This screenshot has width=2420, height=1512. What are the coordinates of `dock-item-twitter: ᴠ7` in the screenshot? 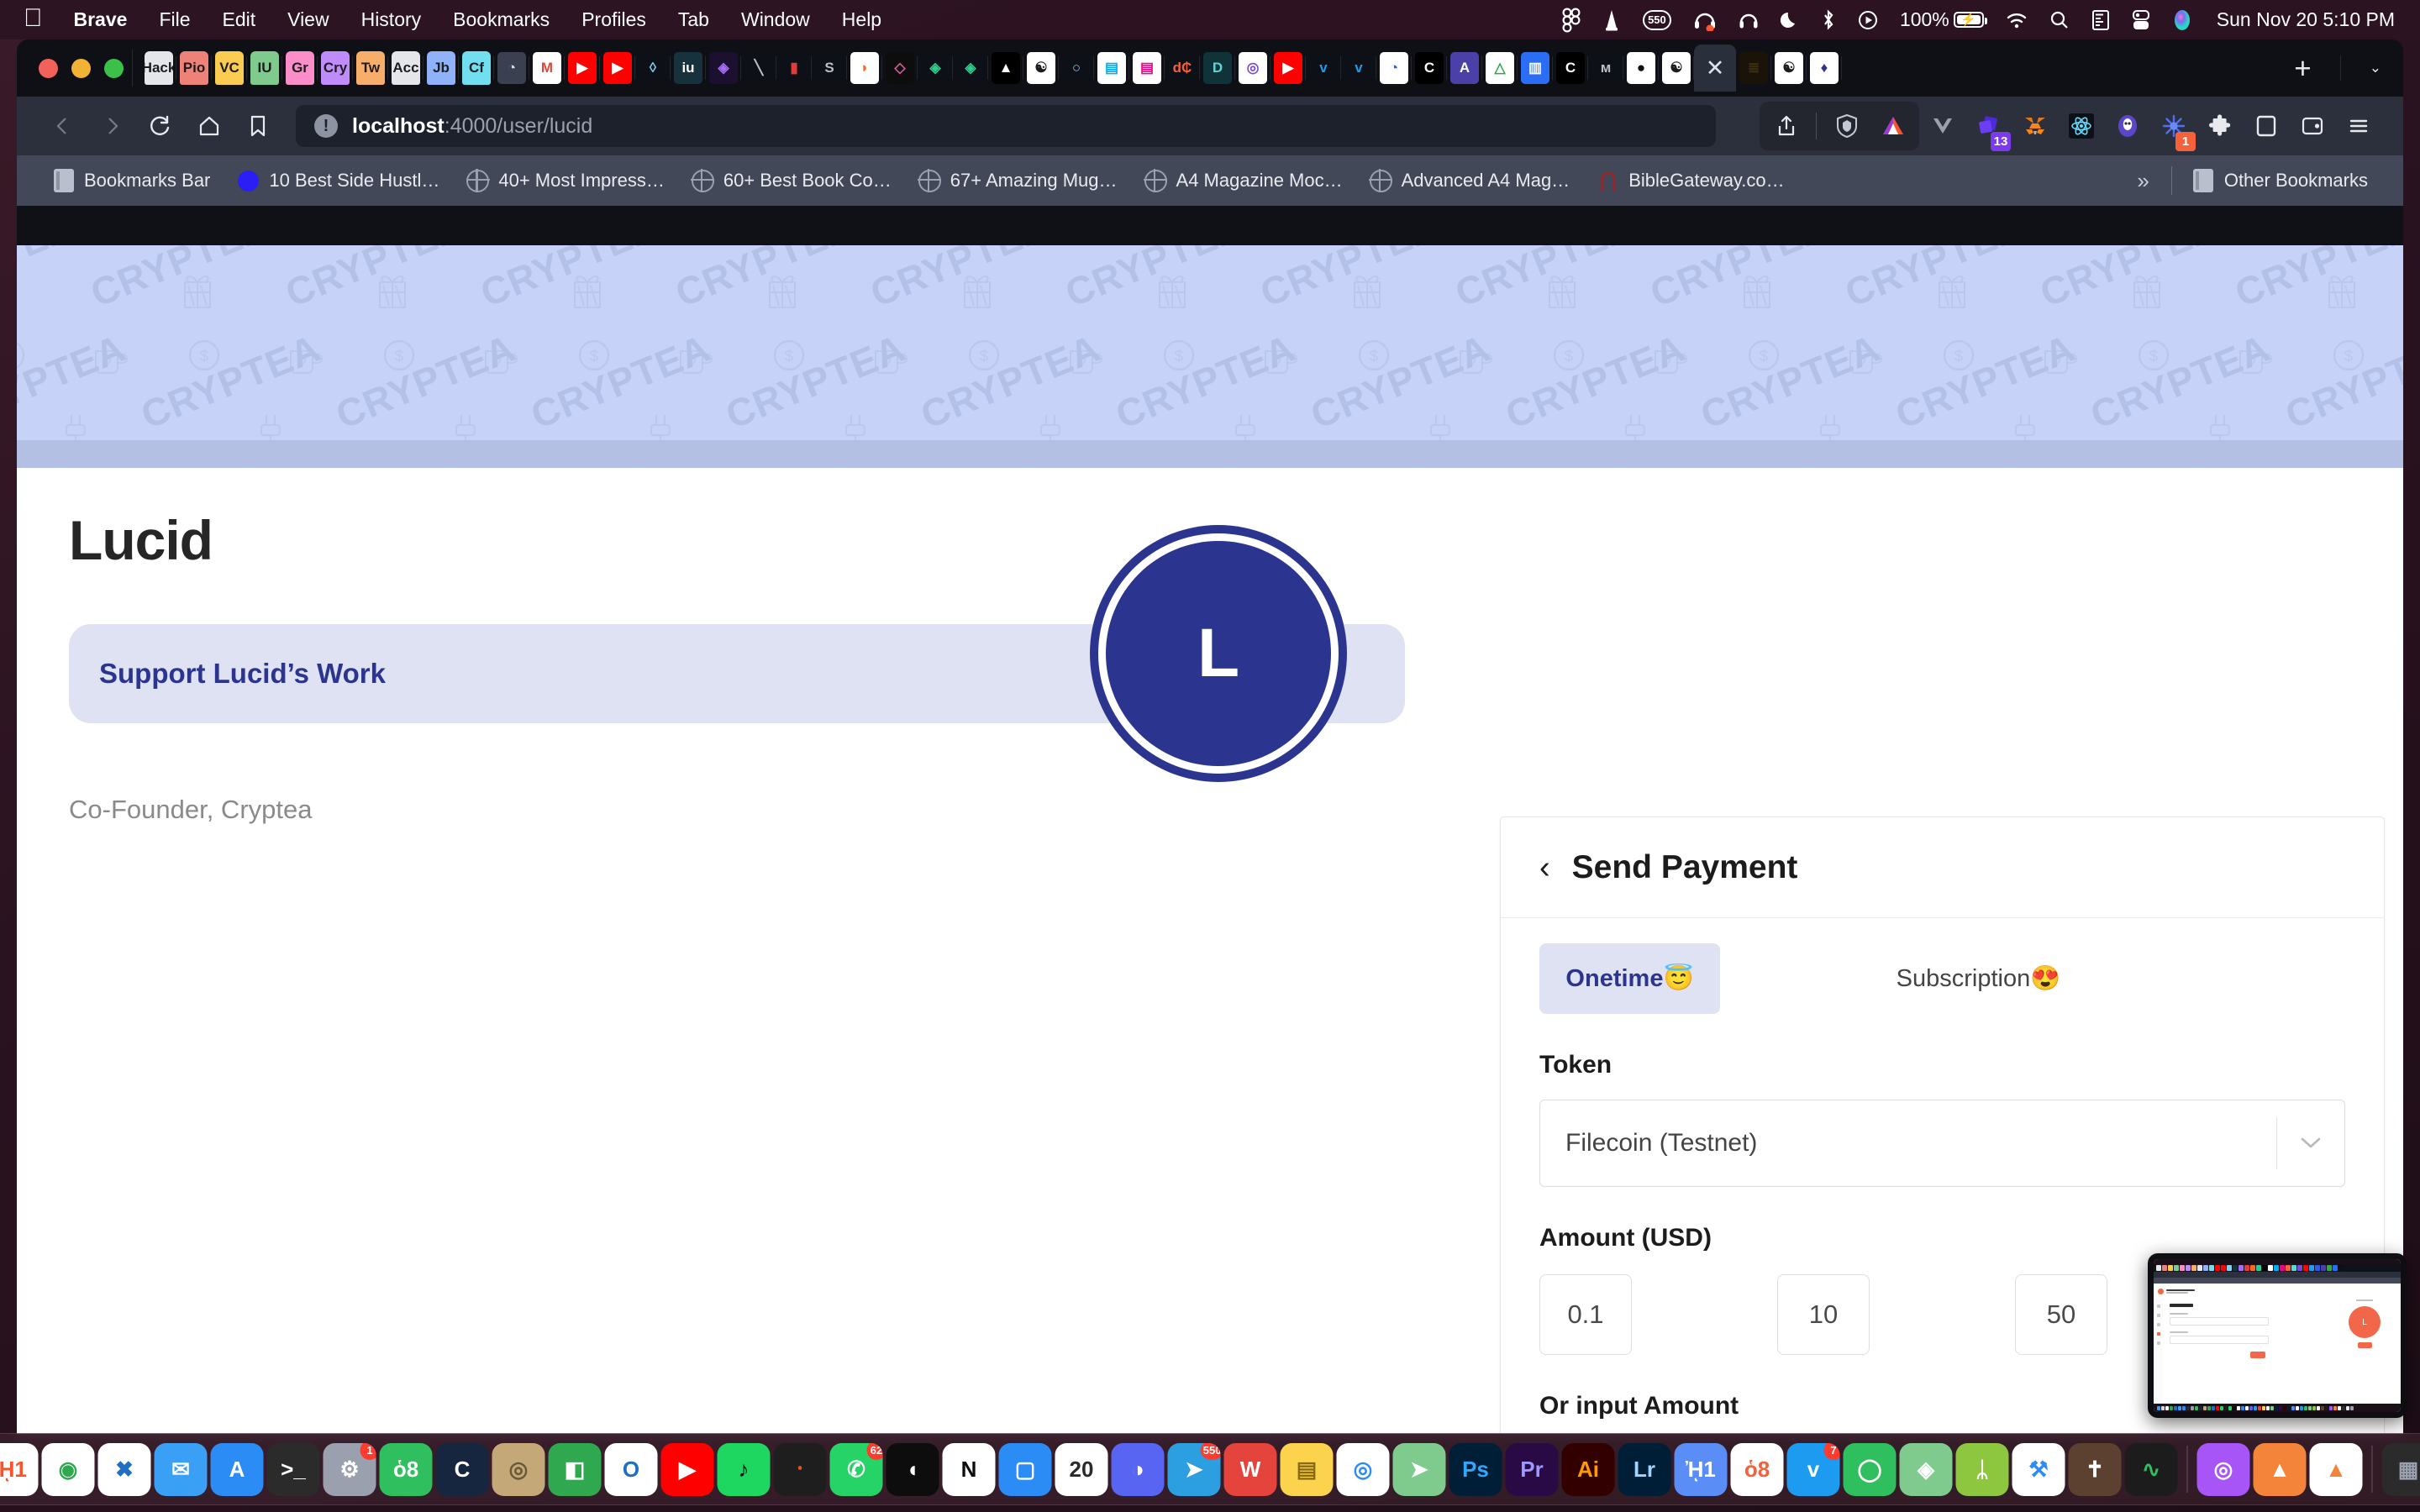 It's located at (1813, 1469).